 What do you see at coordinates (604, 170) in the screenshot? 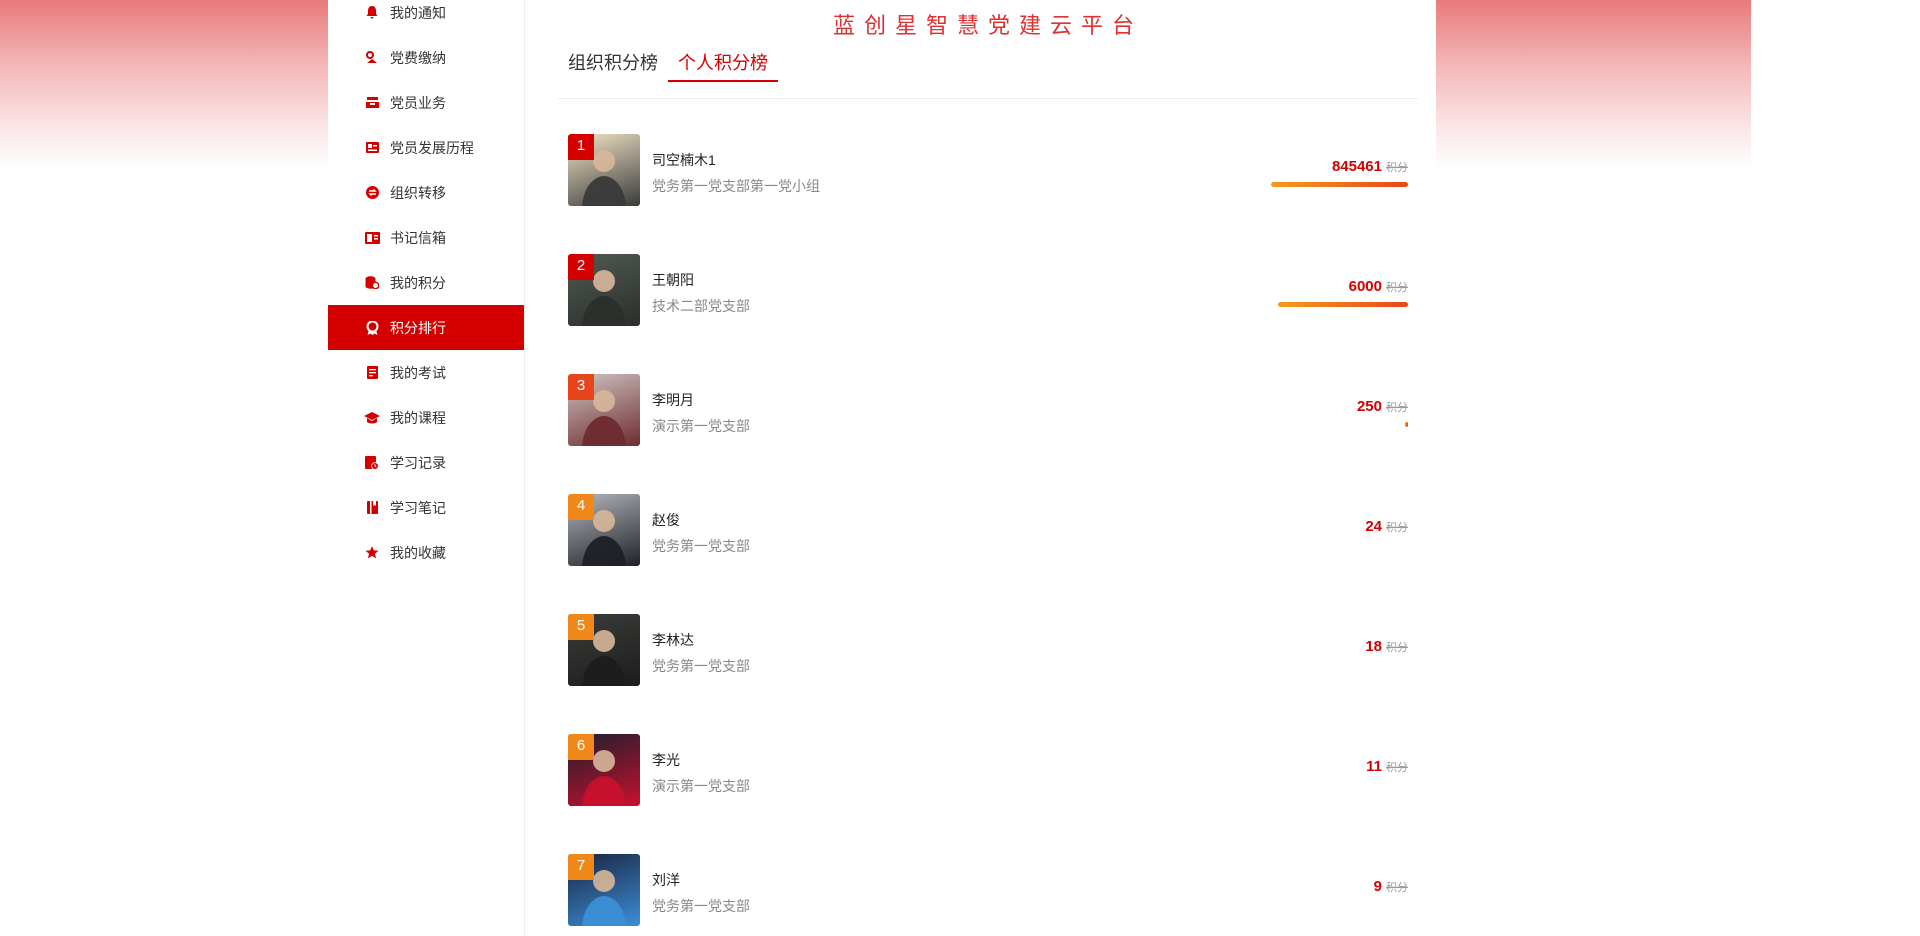
I see `avatar: 1` at bounding box center [604, 170].